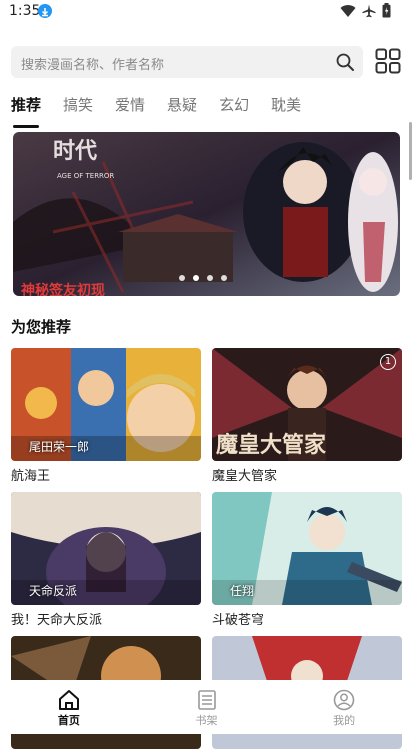 The width and height of the screenshot is (413, 749). What do you see at coordinates (369, 10) in the screenshot?
I see `airplane-icon` at bounding box center [369, 10].